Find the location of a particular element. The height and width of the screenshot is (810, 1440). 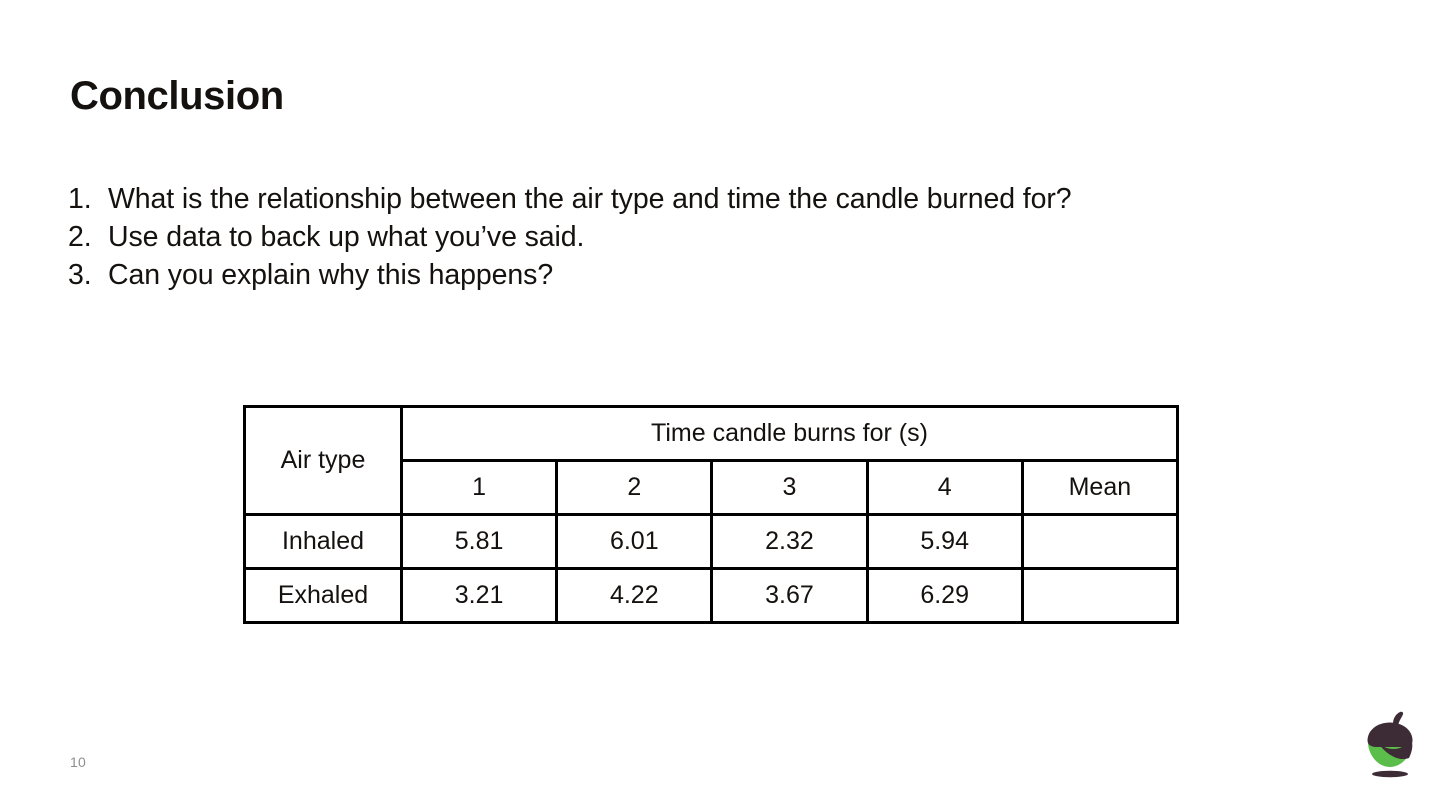

table-cell-exhaled-mean is located at coordinates (1100, 595).